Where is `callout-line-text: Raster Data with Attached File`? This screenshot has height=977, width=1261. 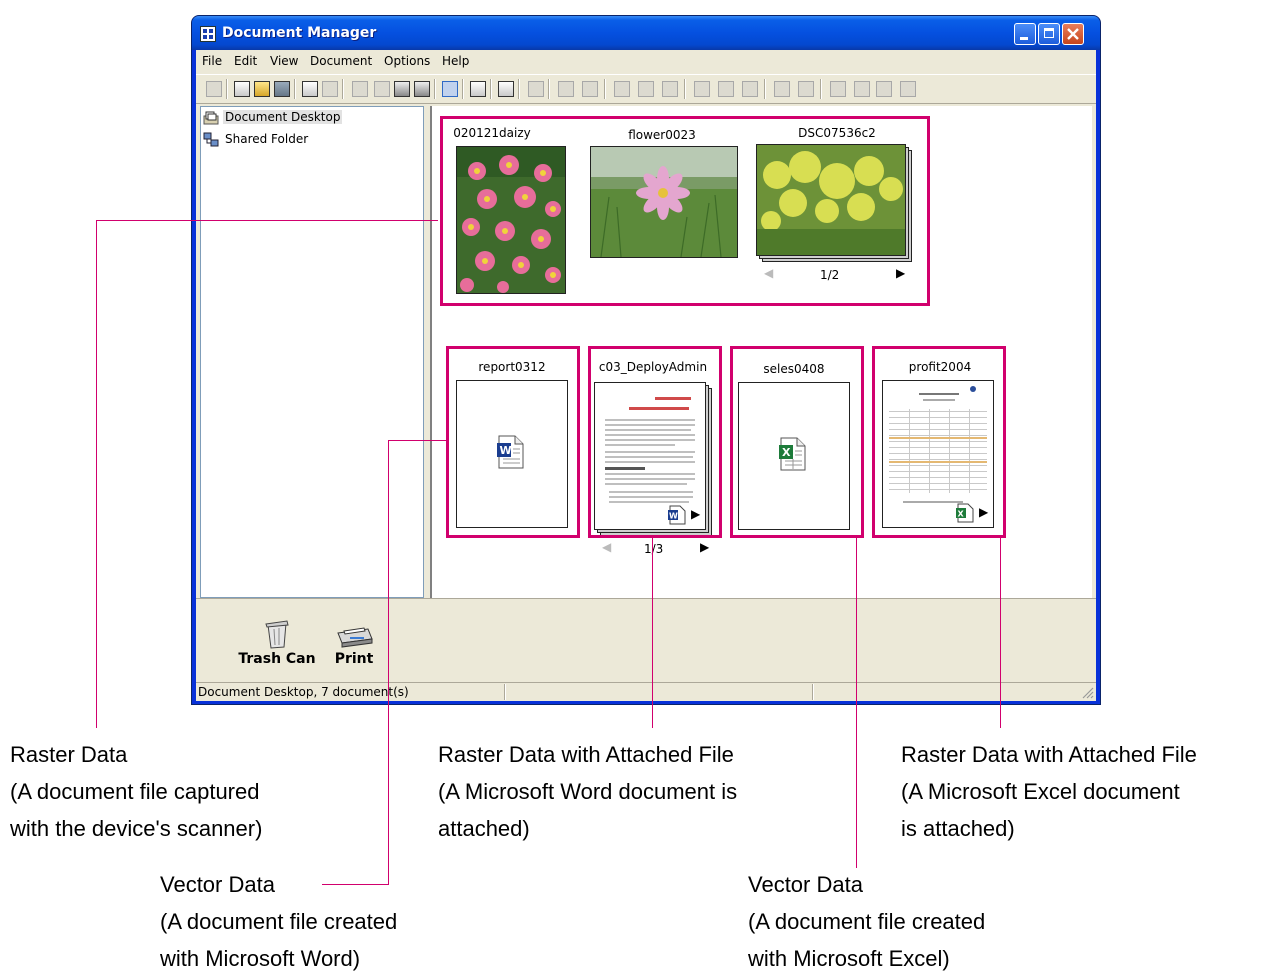 callout-line-text: Raster Data with Attached File is located at coordinates (1049, 754).